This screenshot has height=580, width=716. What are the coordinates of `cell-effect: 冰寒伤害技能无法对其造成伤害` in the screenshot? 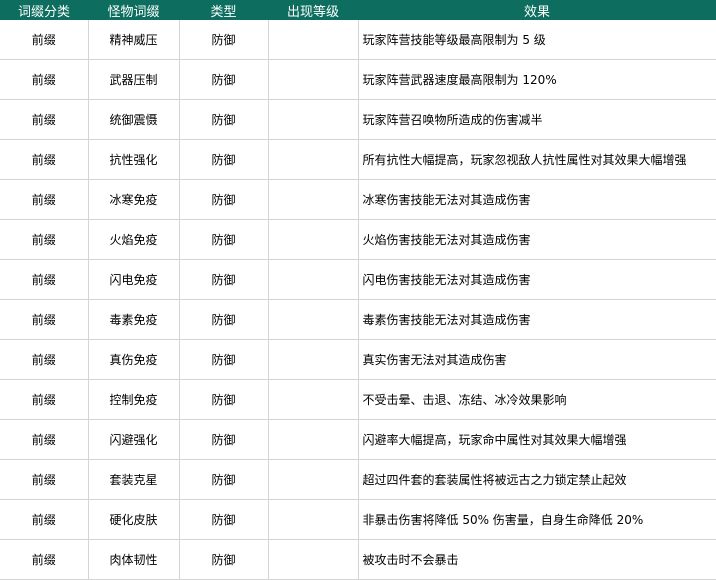 It's located at (537, 199).